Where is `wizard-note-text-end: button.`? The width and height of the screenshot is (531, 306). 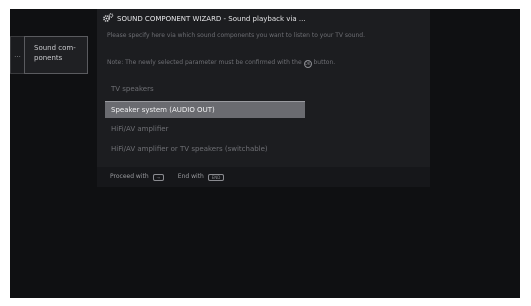 wizard-note-text-end: button. is located at coordinates (324, 62).